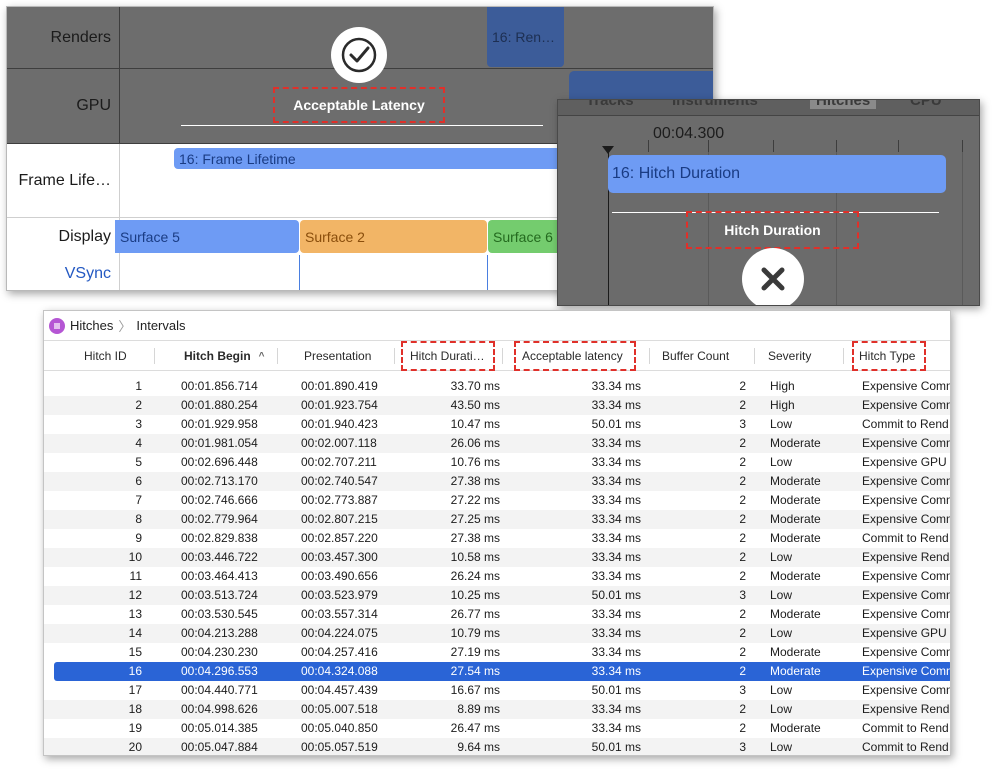 This screenshot has width=1000, height=777. What do you see at coordinates (339, 576) in the screenshot?
I see `cell-presentation: 00:03.490.656` at bounding box center [339, 576].